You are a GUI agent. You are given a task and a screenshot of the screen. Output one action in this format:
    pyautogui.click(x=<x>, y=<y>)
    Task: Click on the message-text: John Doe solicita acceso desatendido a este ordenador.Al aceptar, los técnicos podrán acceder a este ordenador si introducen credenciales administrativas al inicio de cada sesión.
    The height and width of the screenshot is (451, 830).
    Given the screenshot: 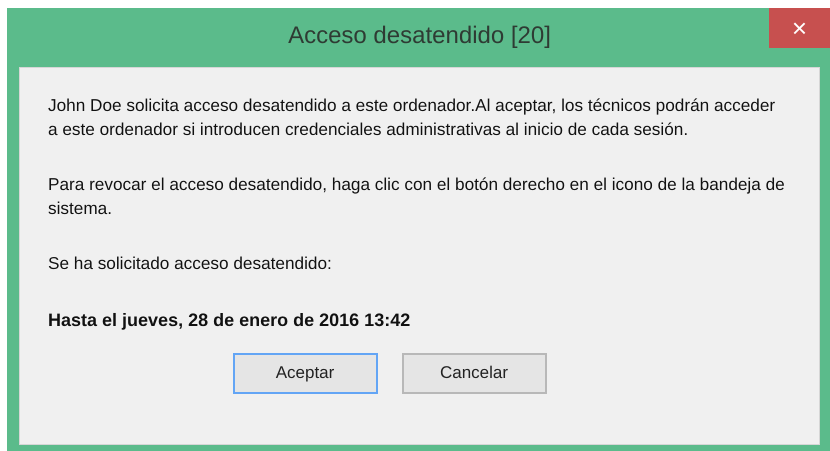 What is the action you would take?
    pyautogui.click(x=412, y=117)
    